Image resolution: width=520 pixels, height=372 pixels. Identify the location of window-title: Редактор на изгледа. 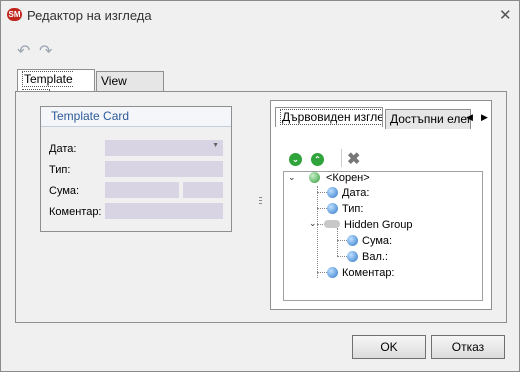
(89, 15).